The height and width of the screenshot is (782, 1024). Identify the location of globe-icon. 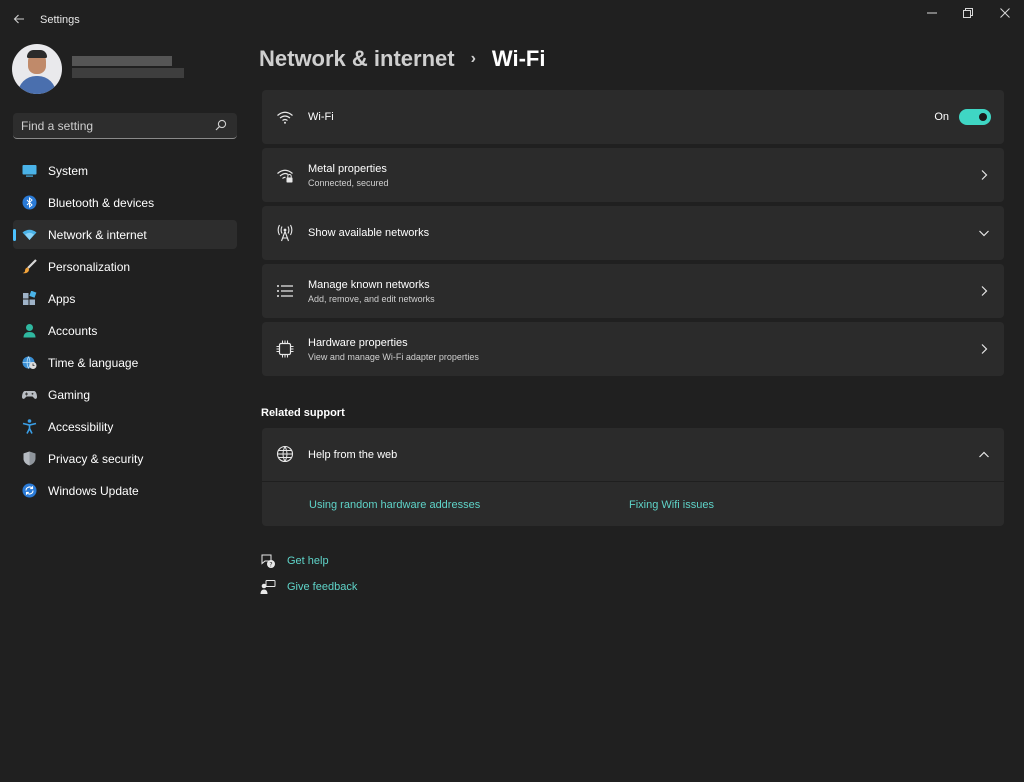
(285, 454).